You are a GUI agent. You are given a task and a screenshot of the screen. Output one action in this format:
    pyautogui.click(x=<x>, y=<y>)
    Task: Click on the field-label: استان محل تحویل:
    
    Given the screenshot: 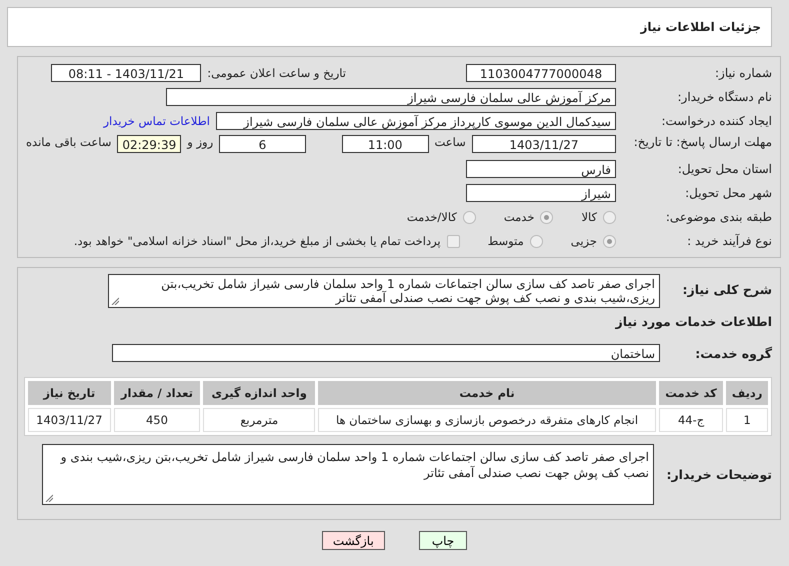 What is the action you would take?
    pyautogui.click(x=724, y=169)
    